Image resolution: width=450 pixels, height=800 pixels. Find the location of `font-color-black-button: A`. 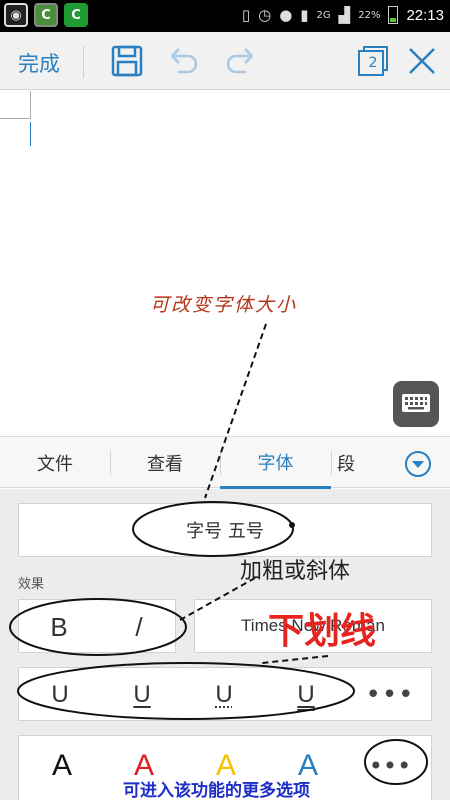

font-color-black-button: A is located at coordinates (62, 766).